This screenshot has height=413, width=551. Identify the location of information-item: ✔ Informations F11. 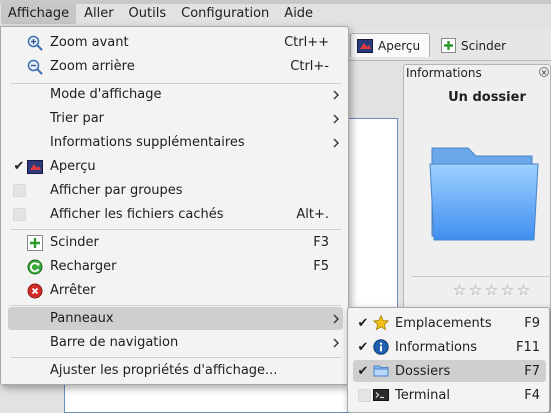
(449, 347).